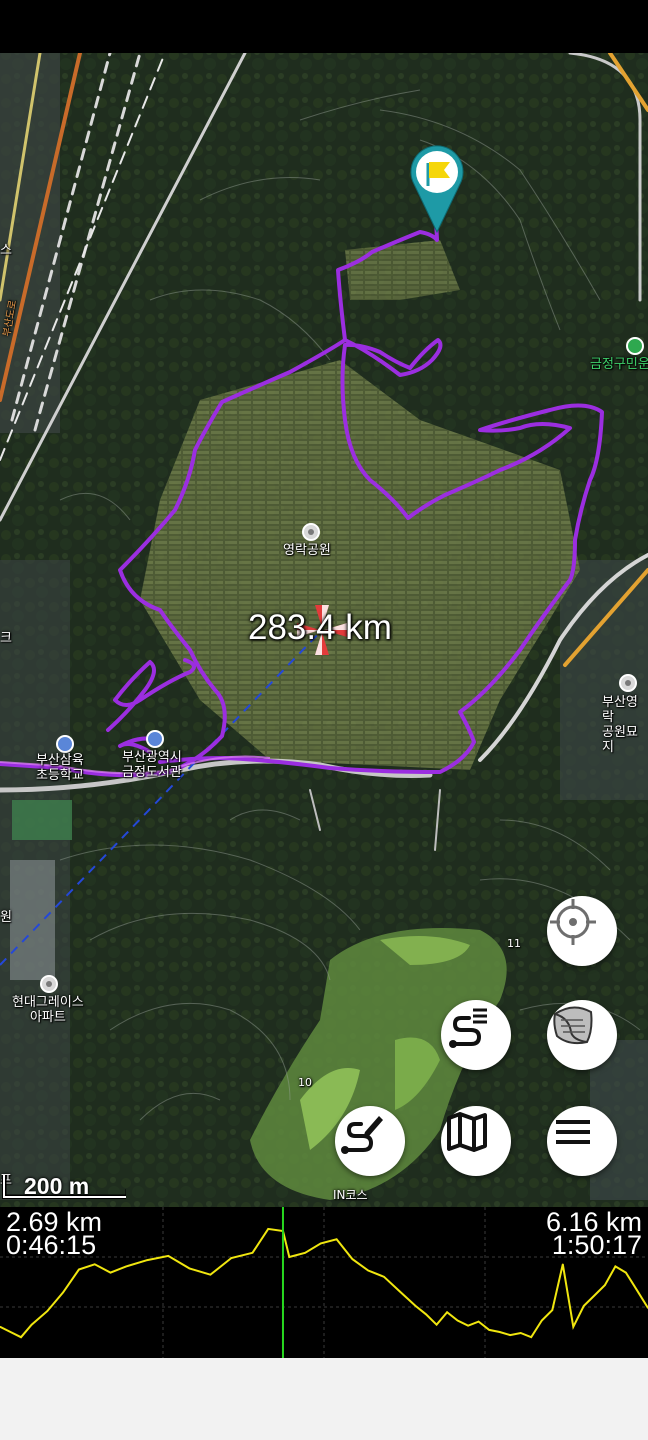 The width and height of the screenshot is (648, 1440). Describe the element at coordinates (635, 346) in the screenshot. I see `district-office-poi-icon` at that location.